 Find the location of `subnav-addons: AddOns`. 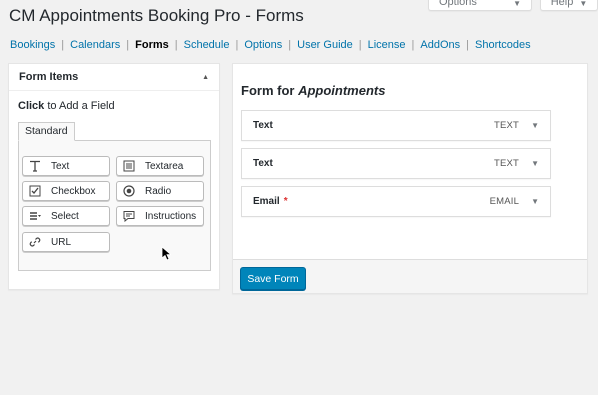

subnav-addons: AddOns is located at coordinates (440, 45).